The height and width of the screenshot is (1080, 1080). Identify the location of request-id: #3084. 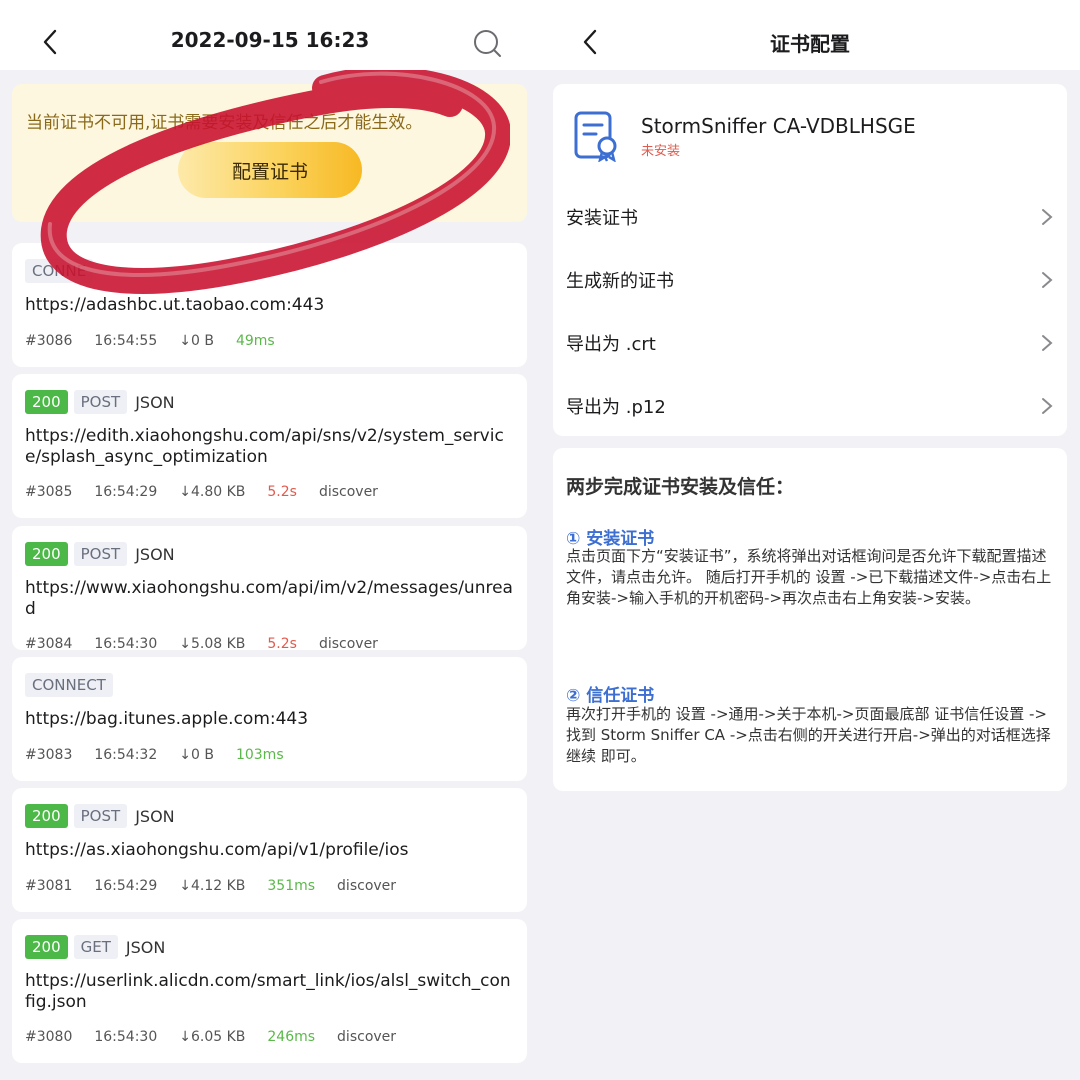
(49, 644).